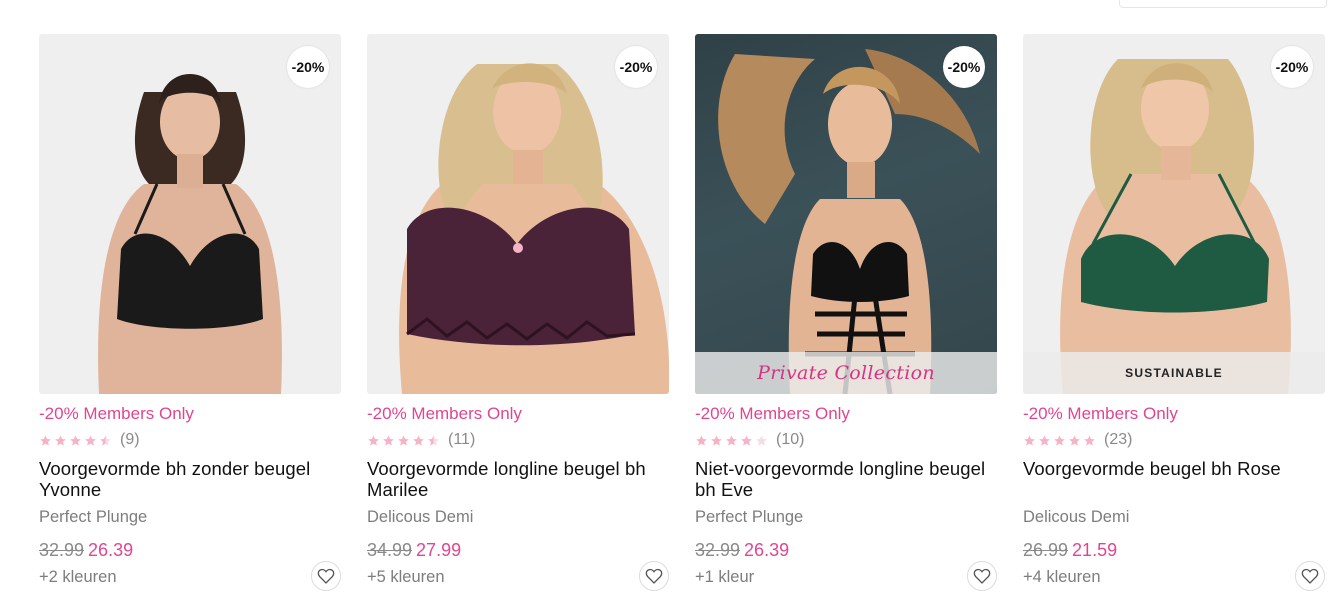  I want to click on old-price: 34.99, so click(390, 550).